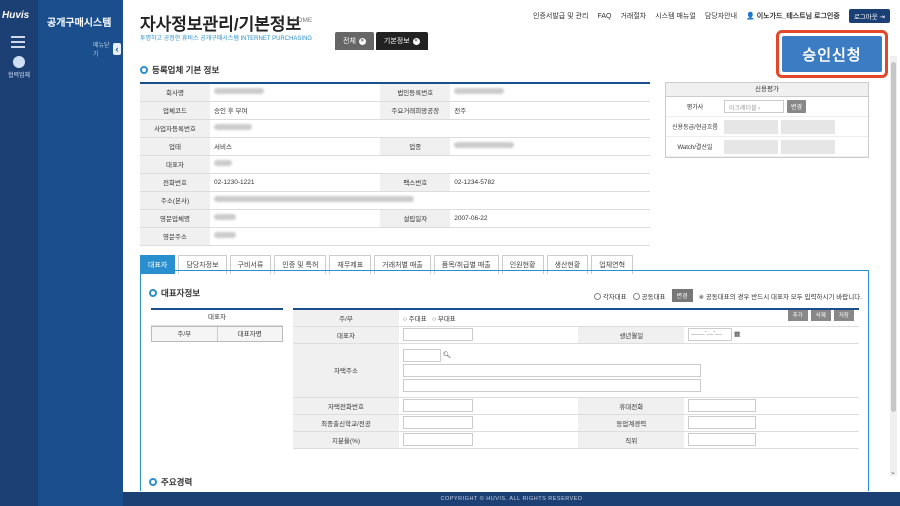 Image resolution: width=900 pixels, height=506 pixels. What do you see at coordinates (780, 297) in the screenshot?
I see `rep-note: ※ 공동대표의 경우 반드시 대표자 모두 입력하시기 바랍니다.` at bounding box center [780, 297].